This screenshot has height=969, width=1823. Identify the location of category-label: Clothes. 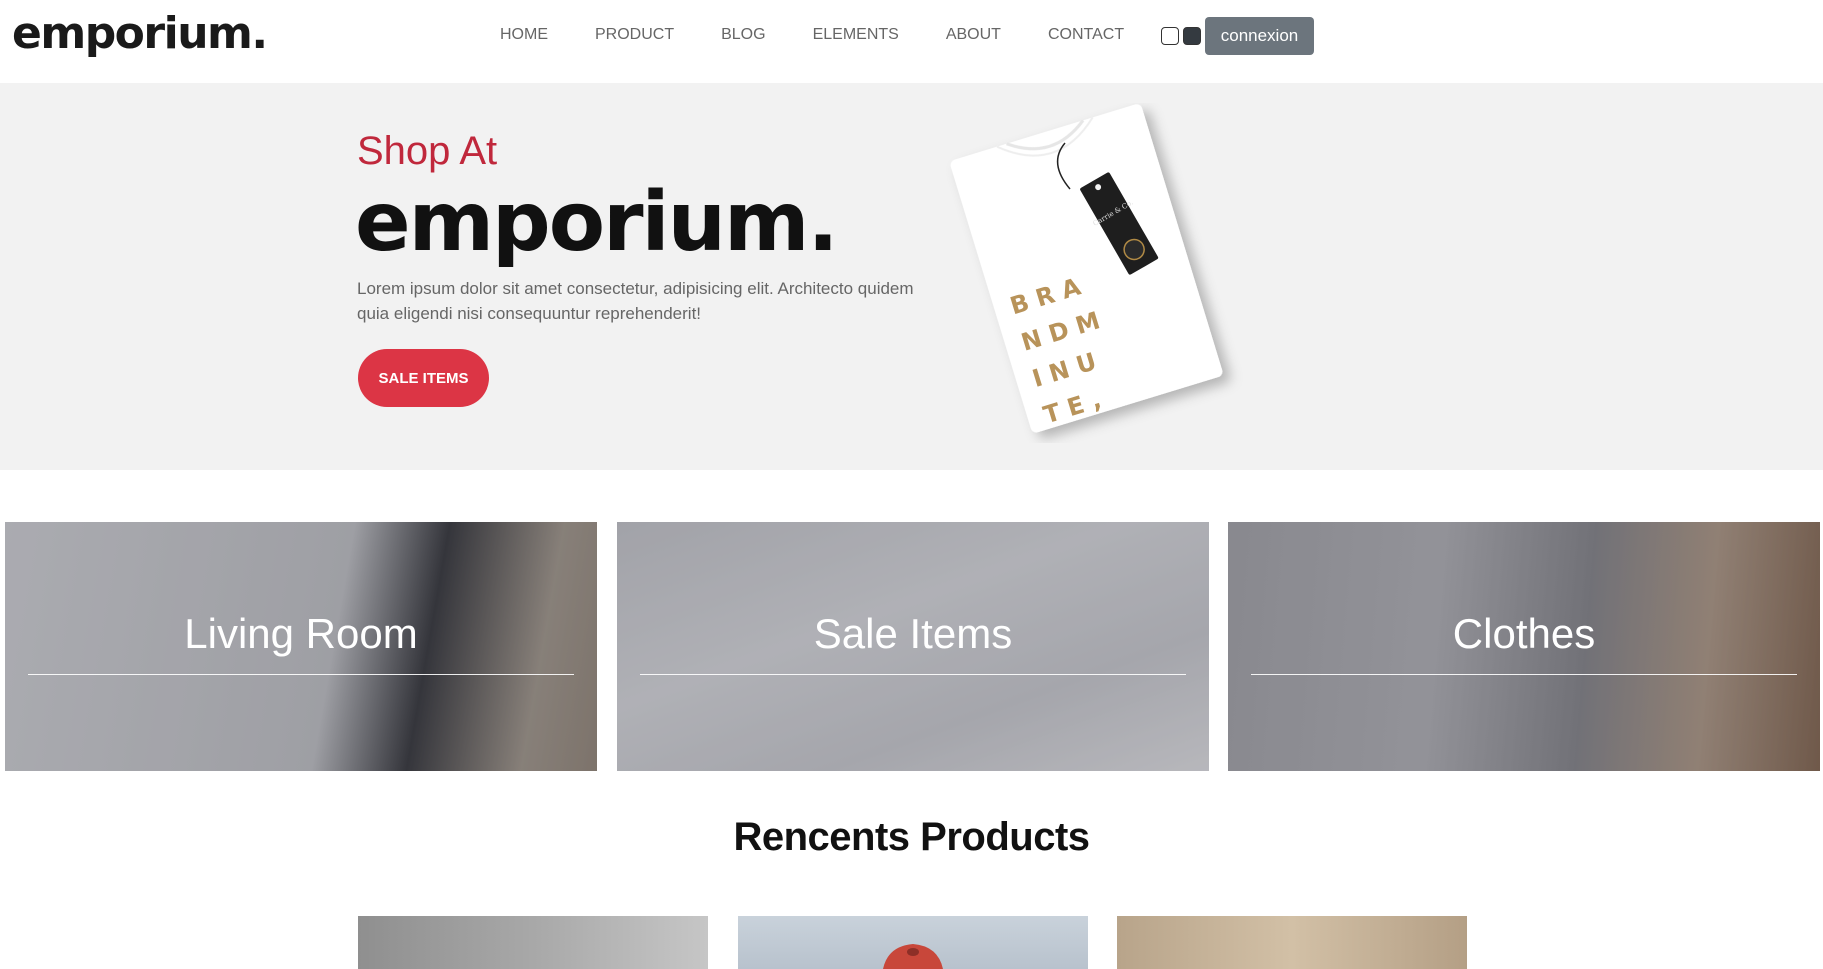
(1524, 633).